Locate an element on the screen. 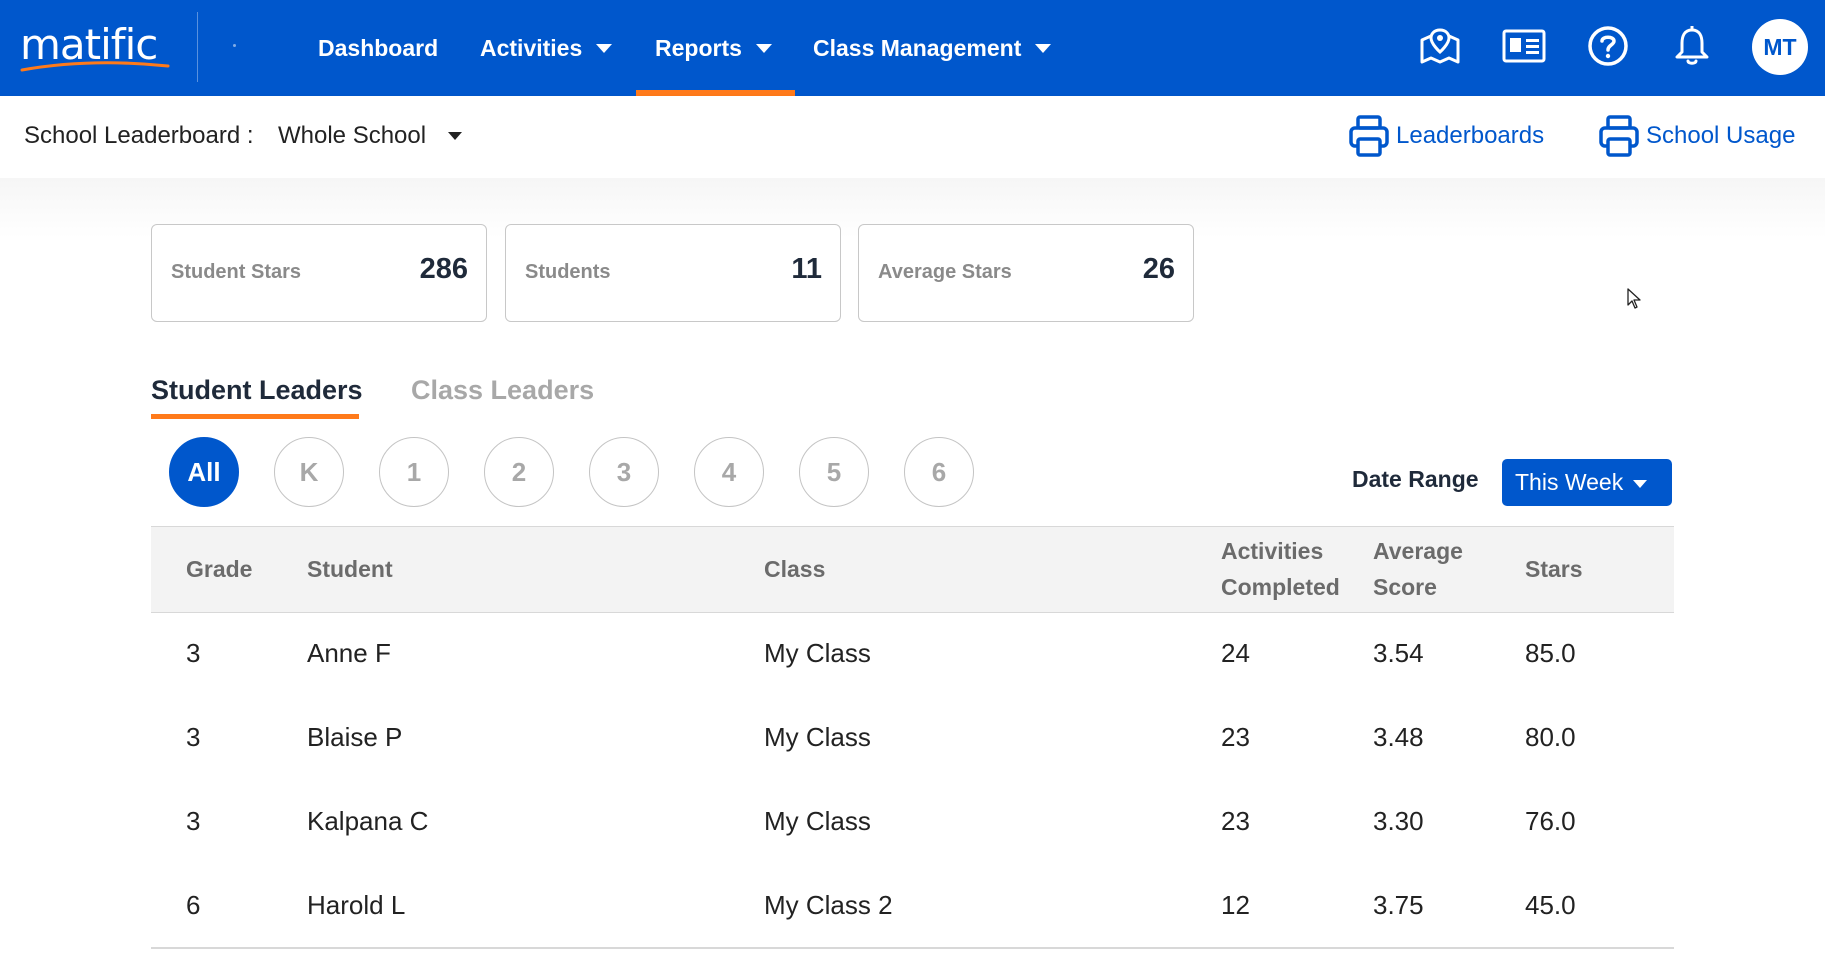  user-avatar: MT is located at coordinates (1780, 47).